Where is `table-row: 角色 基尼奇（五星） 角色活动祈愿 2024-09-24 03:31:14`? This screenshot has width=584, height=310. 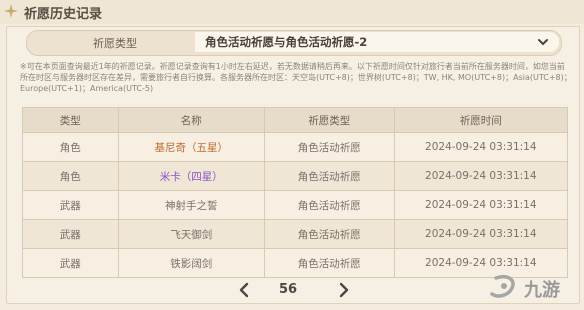 table-row: 角色 基尼奇（五星） 角色活动祈愿 2024-09-24 03:31:14 is located at coordinates (295, 147).